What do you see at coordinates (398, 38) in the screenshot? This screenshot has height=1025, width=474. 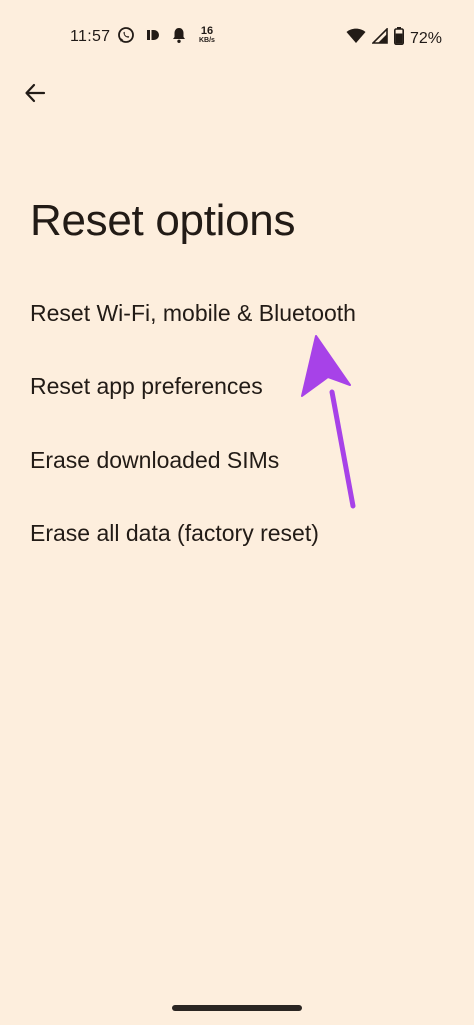 I see `battery-icon` at bounding box center [398, 38].